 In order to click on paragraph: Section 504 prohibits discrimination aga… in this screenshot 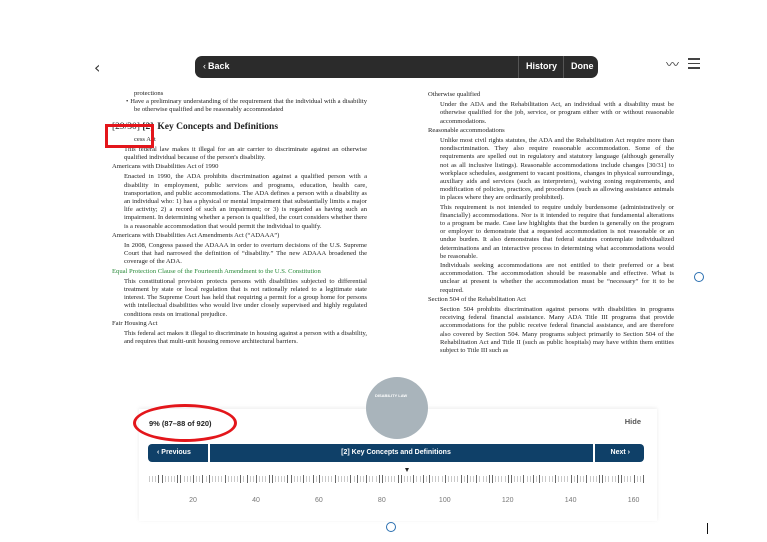, I will do `click(557, 330)`.